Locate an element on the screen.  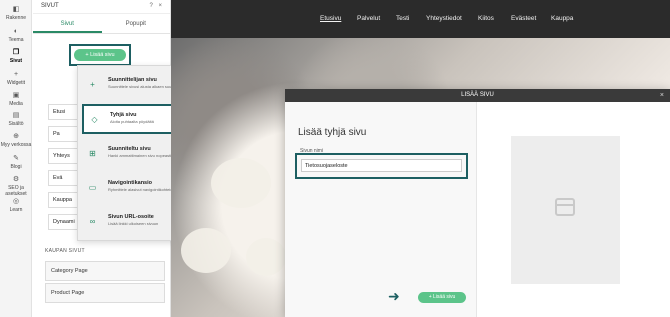
content-icon: ▤ is located at coordinates (16, 115).